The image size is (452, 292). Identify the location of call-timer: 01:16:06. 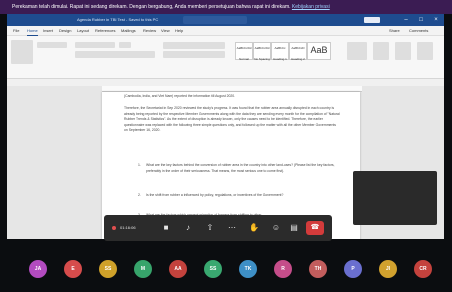
(128, 227).